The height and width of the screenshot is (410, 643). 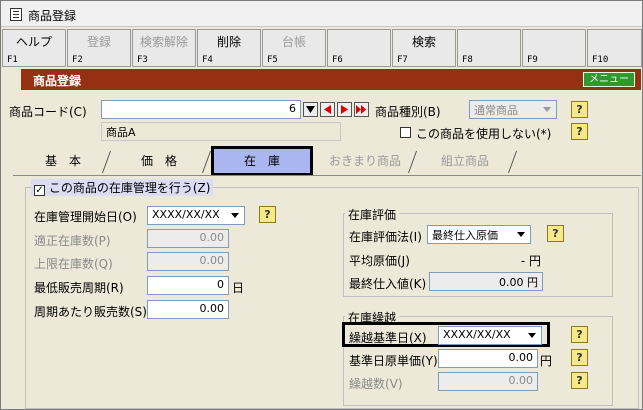 What do you see at coordinates (272, 60) in the screenshot?
I see `fkey-number: F5` at bounding box center [272, 60].